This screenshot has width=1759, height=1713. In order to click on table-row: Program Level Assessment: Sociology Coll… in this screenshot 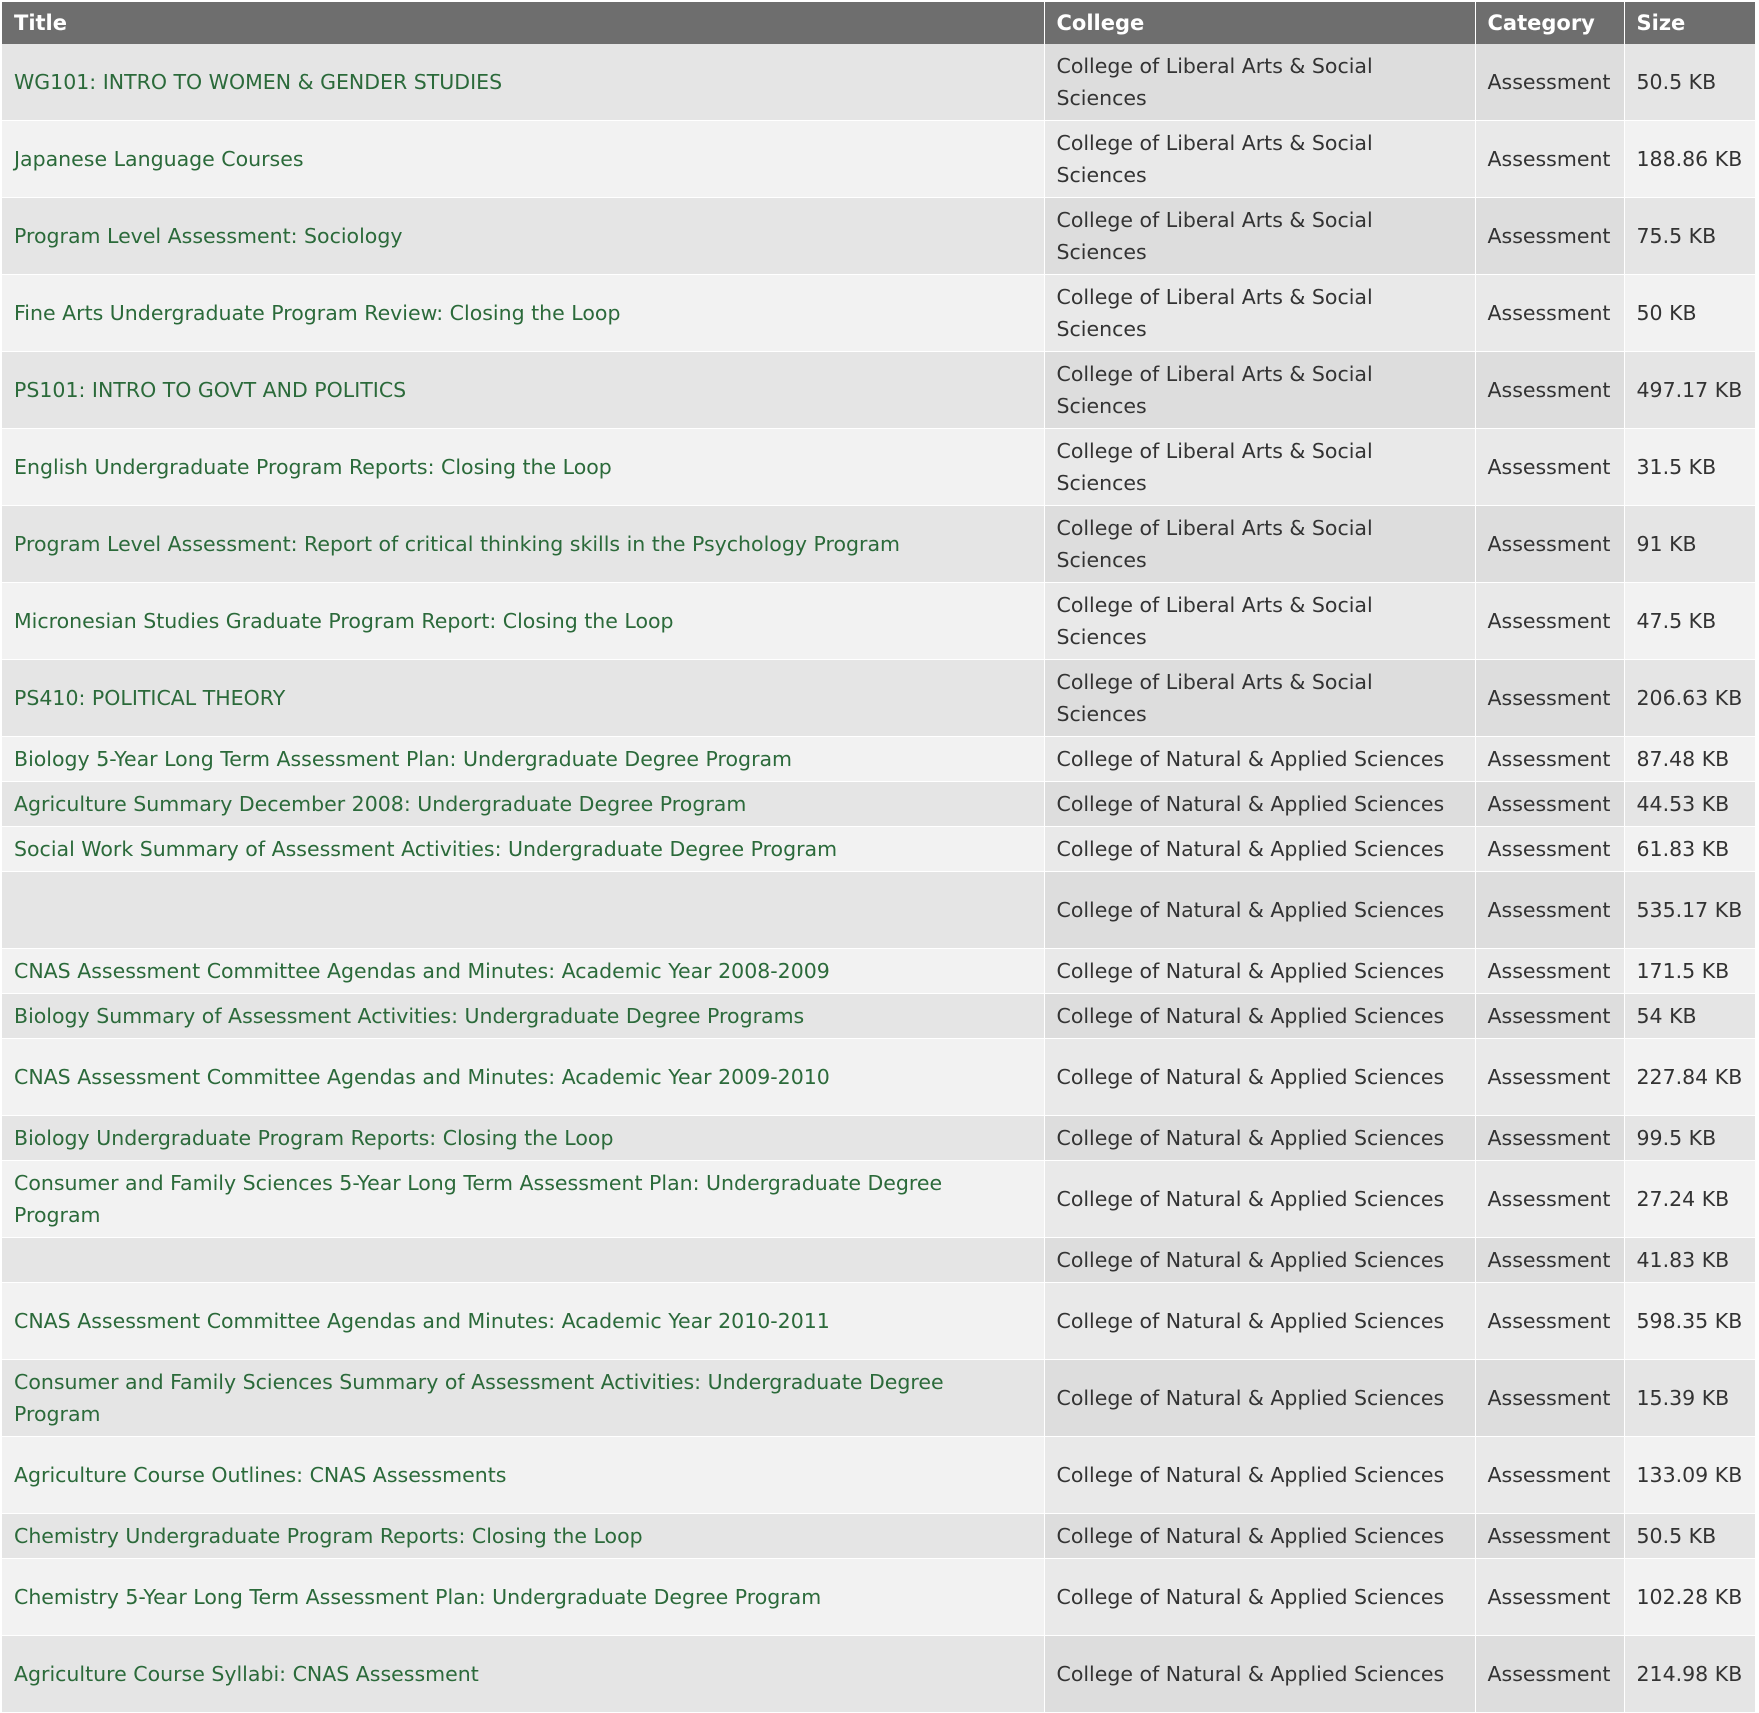, I will do `click(878, 236)`.